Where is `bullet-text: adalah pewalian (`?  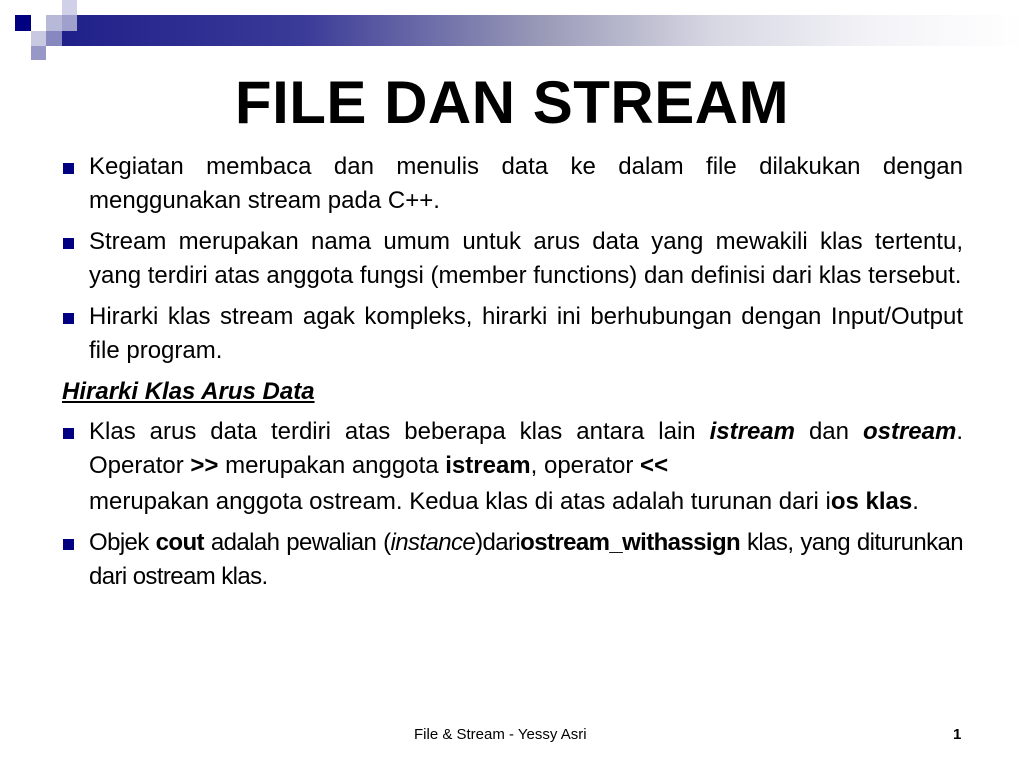 bullet-text: adalah pewalian ( is located at coordinates (297, 542).